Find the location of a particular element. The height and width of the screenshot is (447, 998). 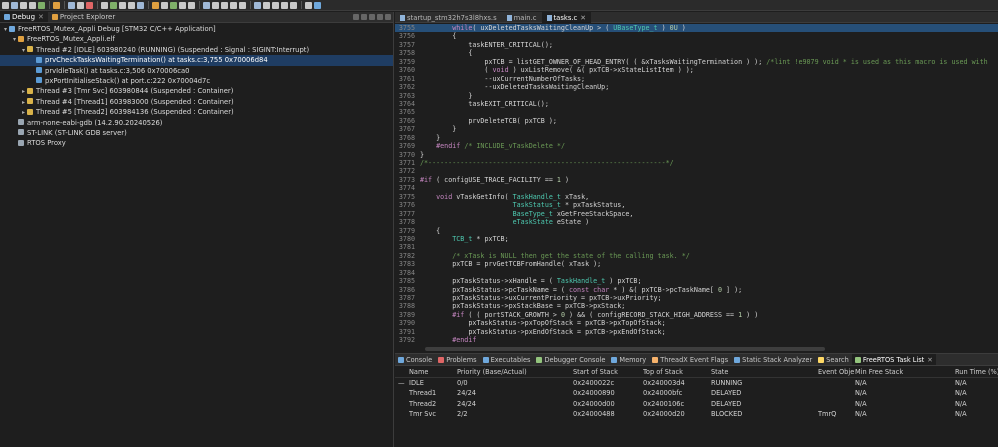

tab-project-explorer: Project Explorer is located at coordinates (83, 17).